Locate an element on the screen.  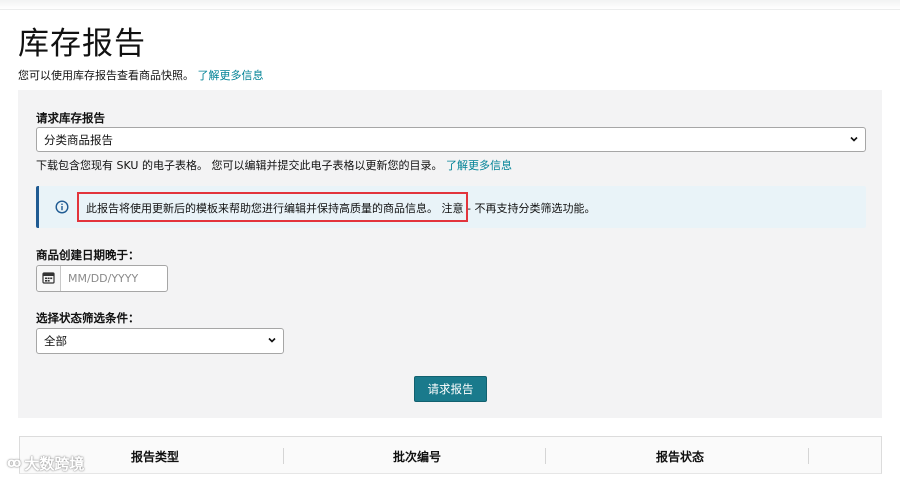
column-header-report-status: 报告状态 is located at coordinates (680, 456).